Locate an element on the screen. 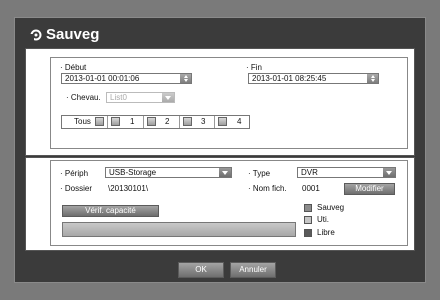 The image size is (440, 300). ok-button: OK is located at coordinates (201, 270).